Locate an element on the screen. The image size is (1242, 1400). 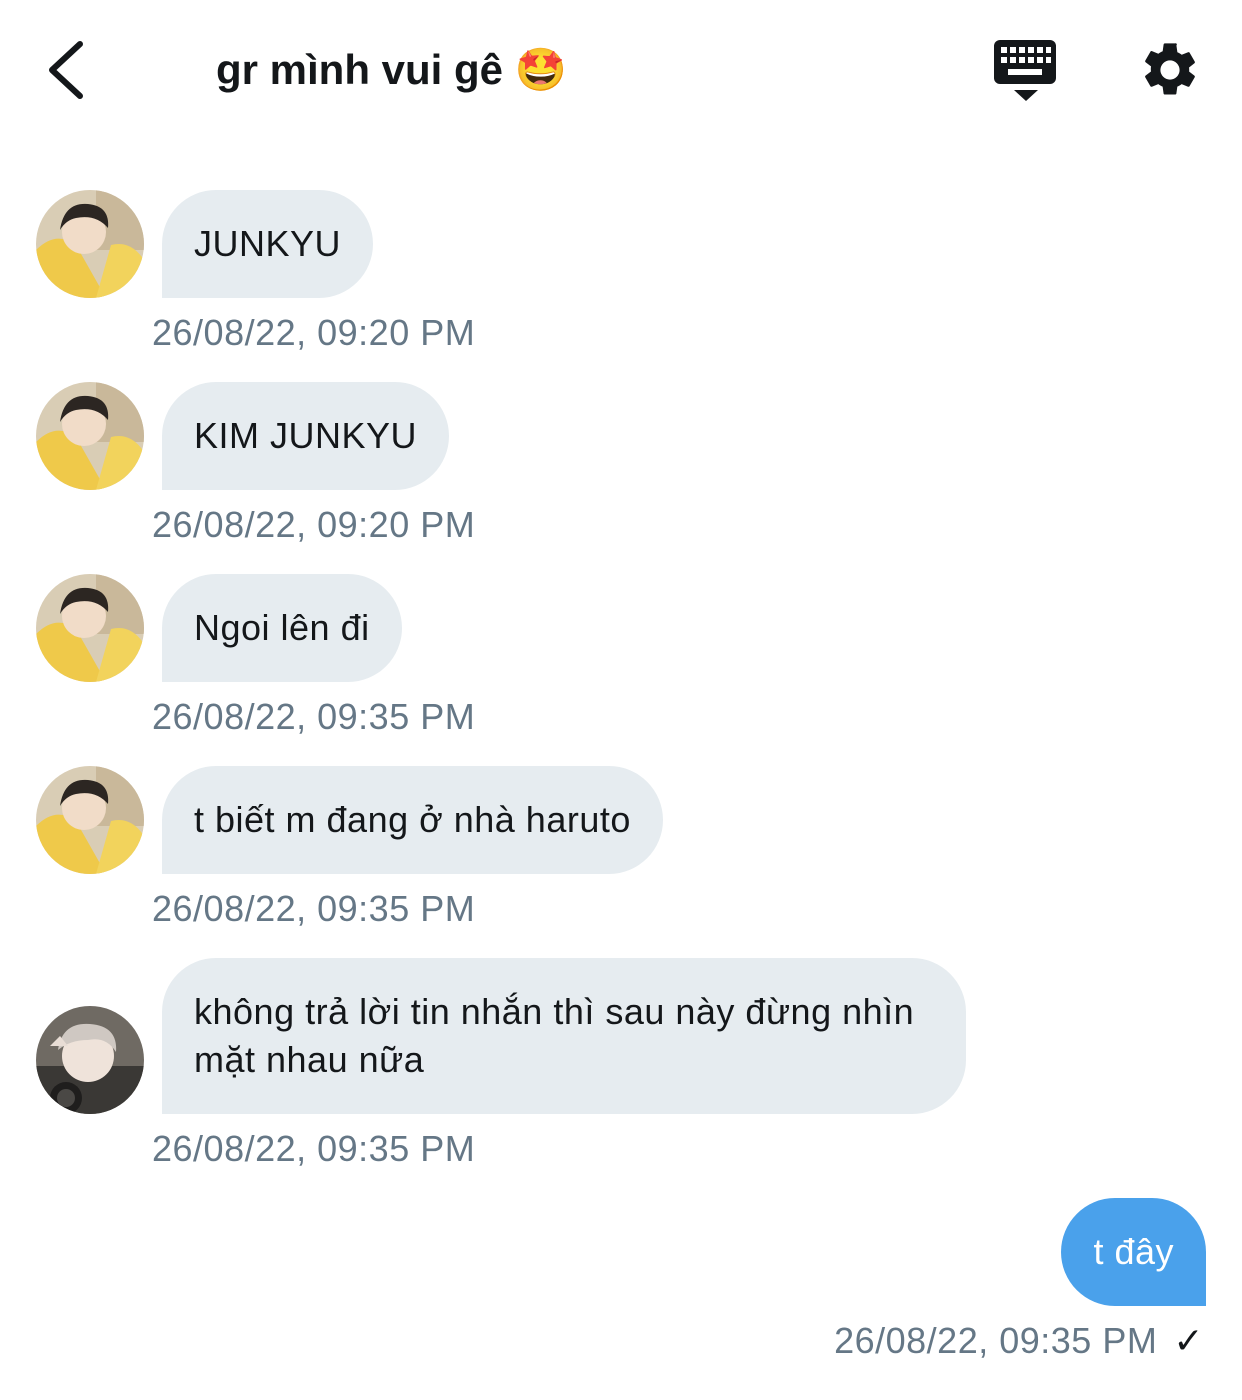
keyboard-button is located at coordinates (1026, 71).